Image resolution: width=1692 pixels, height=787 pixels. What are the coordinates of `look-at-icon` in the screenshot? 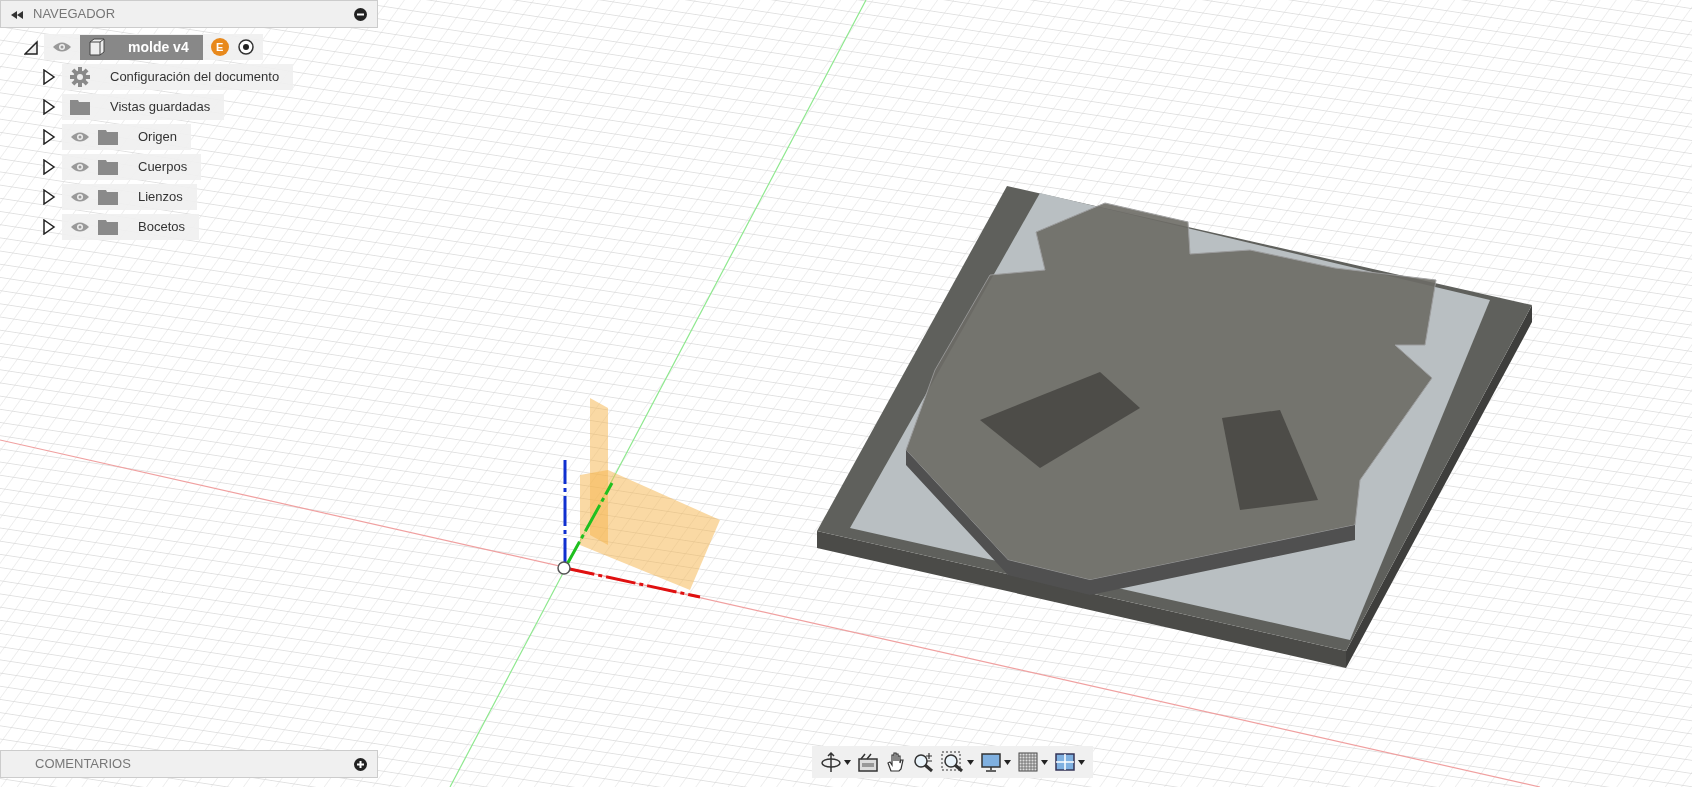 It's located at (868, 762).